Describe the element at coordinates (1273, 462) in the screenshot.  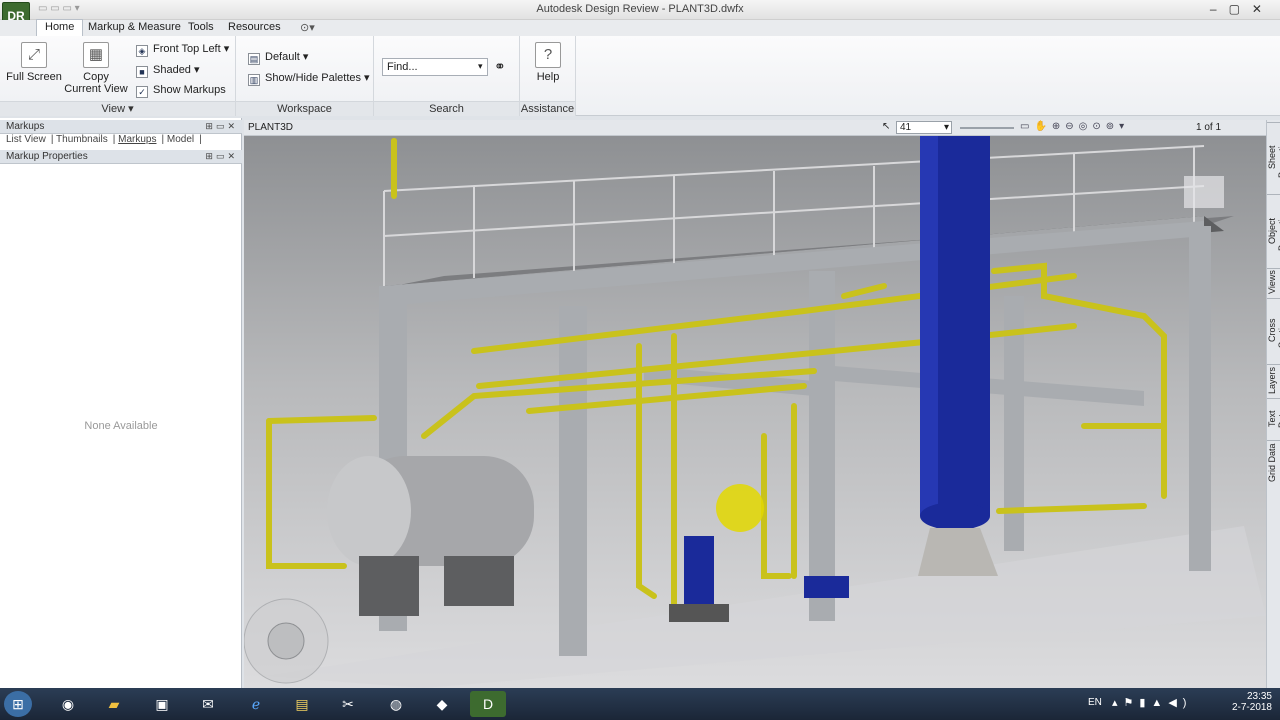
I see `tab-grid-data: Grid Data` at that location.